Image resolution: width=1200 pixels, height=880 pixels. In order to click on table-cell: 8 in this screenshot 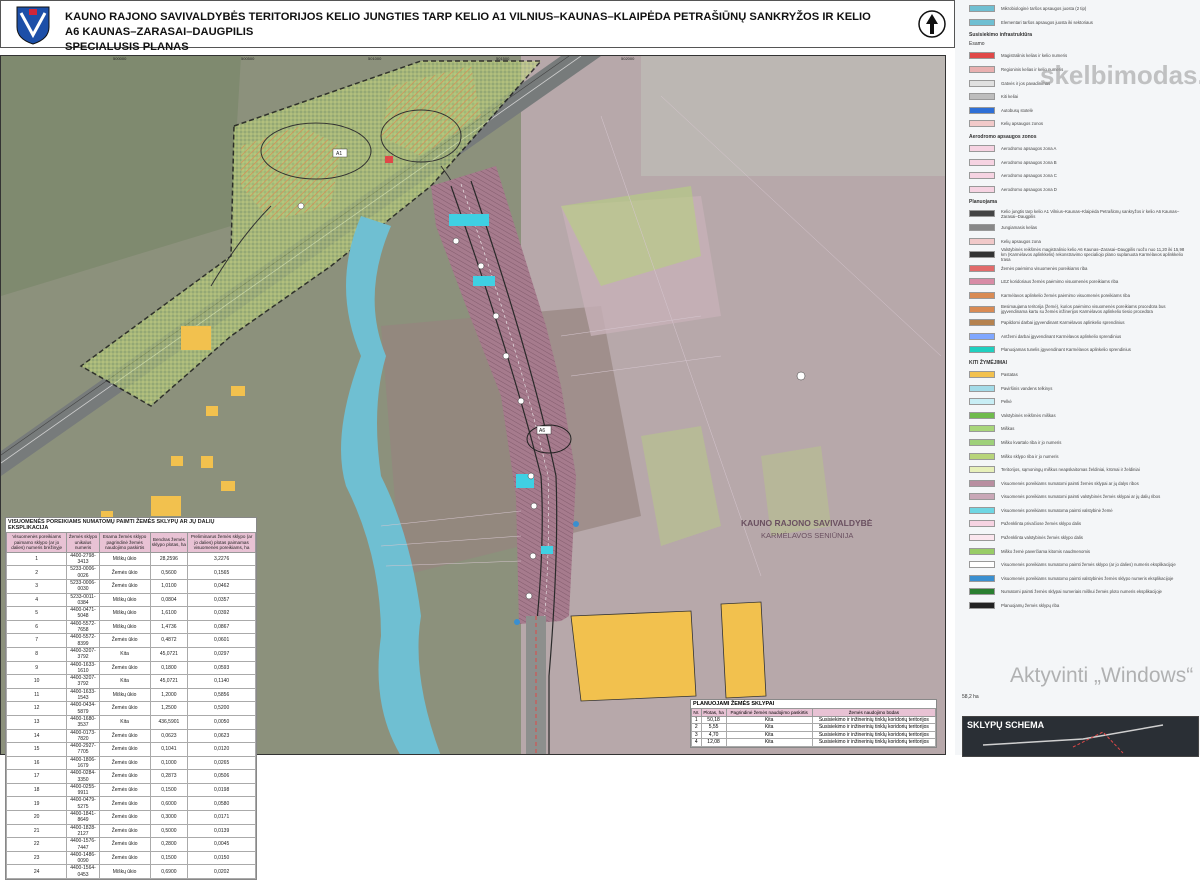, I will do `click(36, 654)`.